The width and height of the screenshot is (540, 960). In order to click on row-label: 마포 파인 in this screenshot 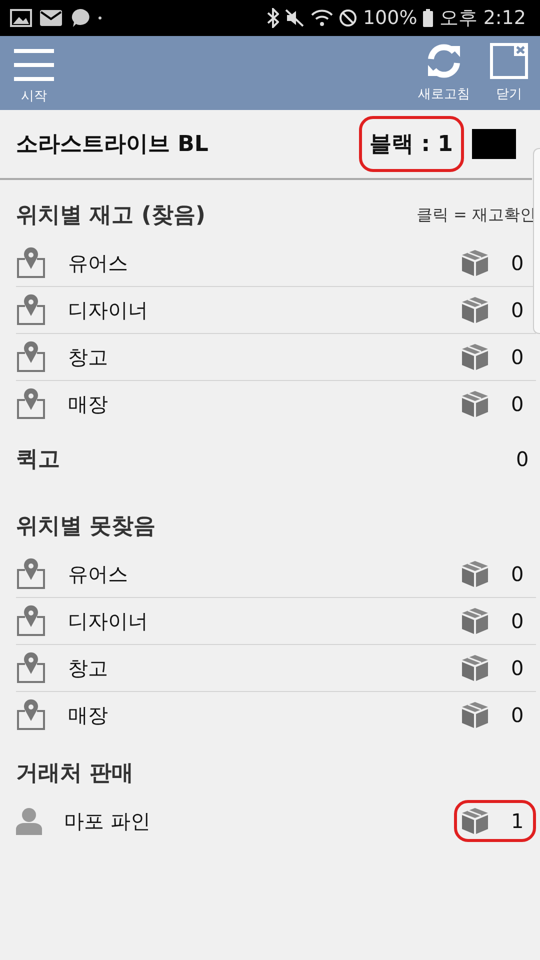, I will do `click(108, 821)`.